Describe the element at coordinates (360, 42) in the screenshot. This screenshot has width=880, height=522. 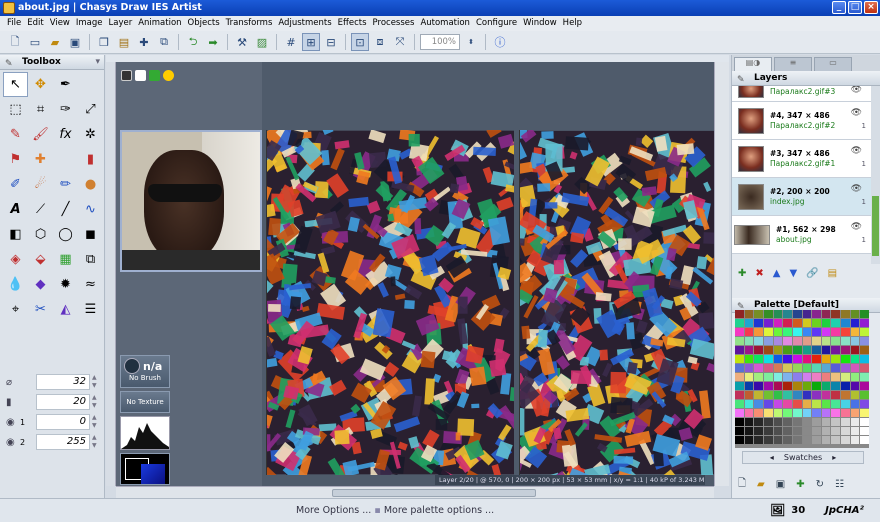
I see `fit-window-icon: ⊡` at that location.